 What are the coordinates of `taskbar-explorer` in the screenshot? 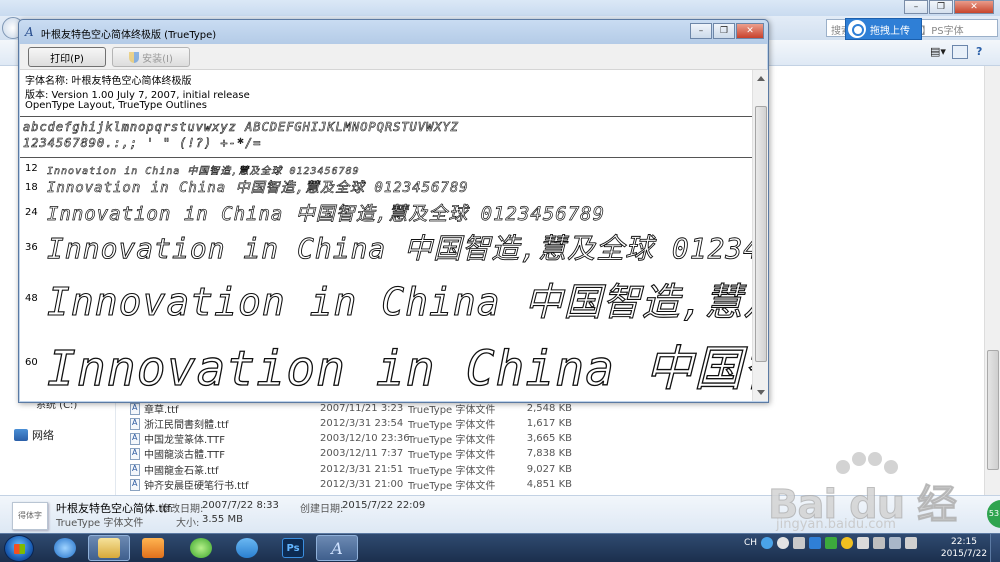 It's located at (109, 548).